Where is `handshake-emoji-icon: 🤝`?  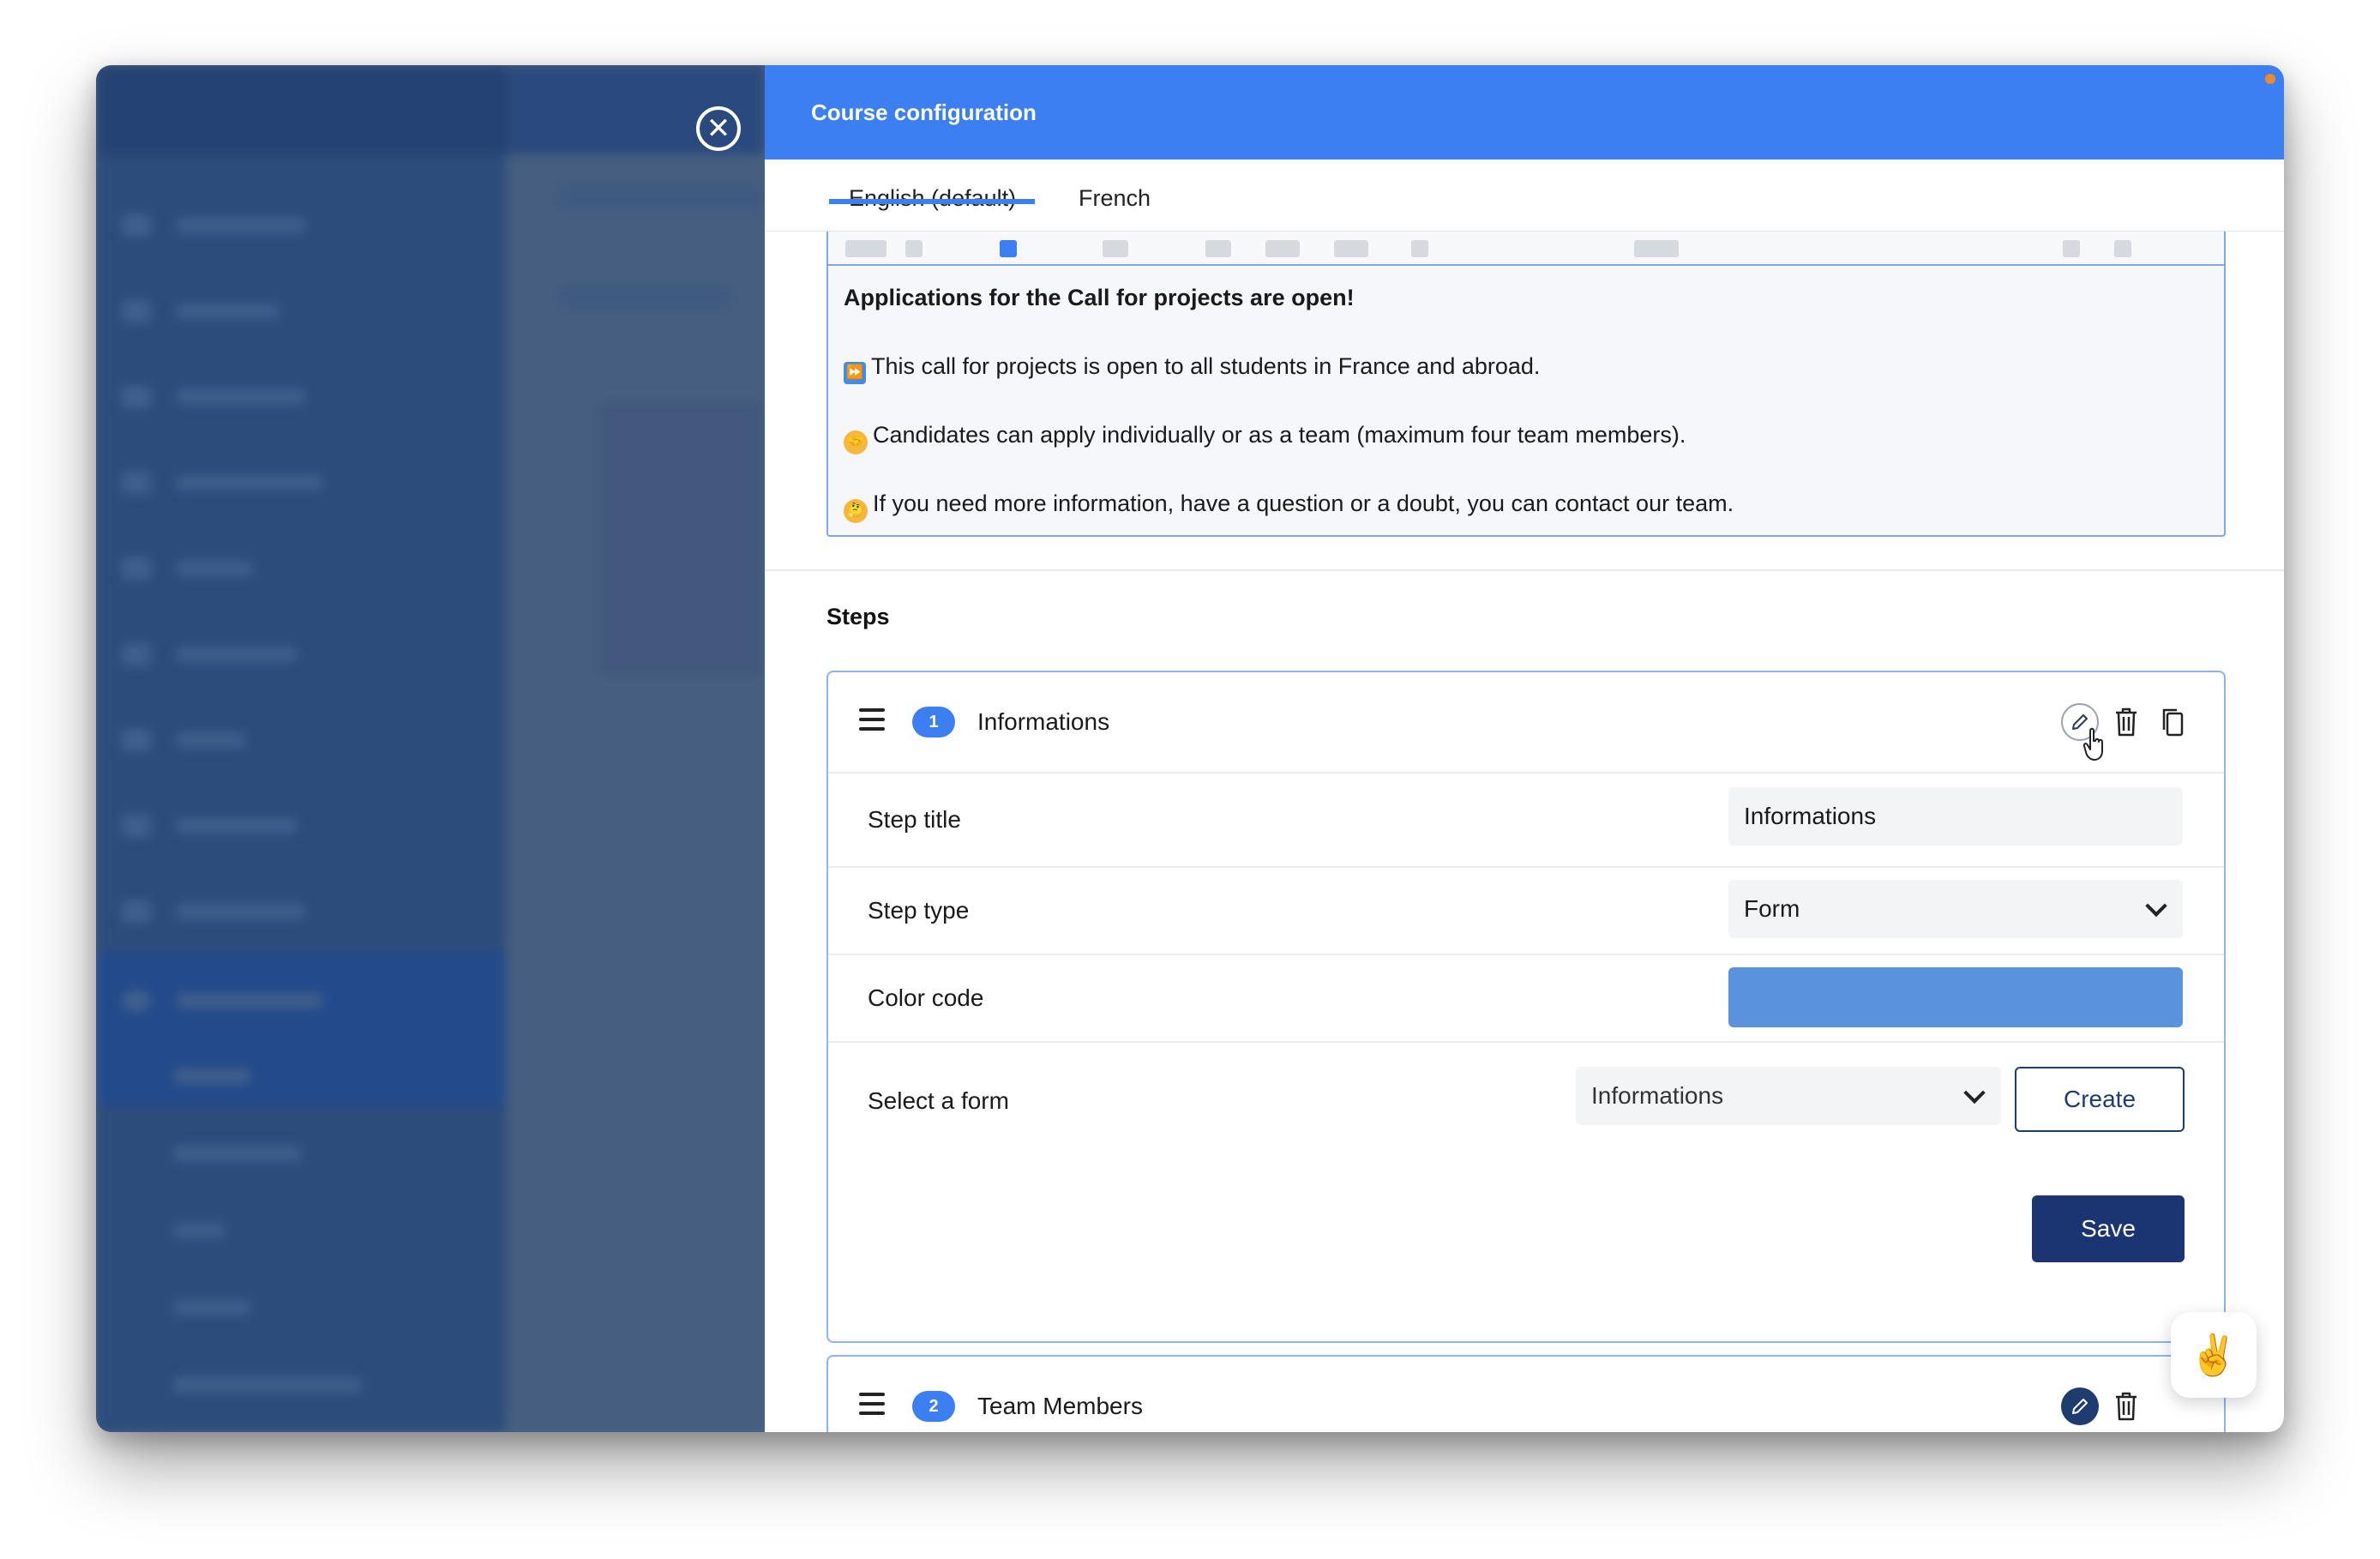
handshake-emoji-icon: 🤝 is located at coordinates (856, 442).